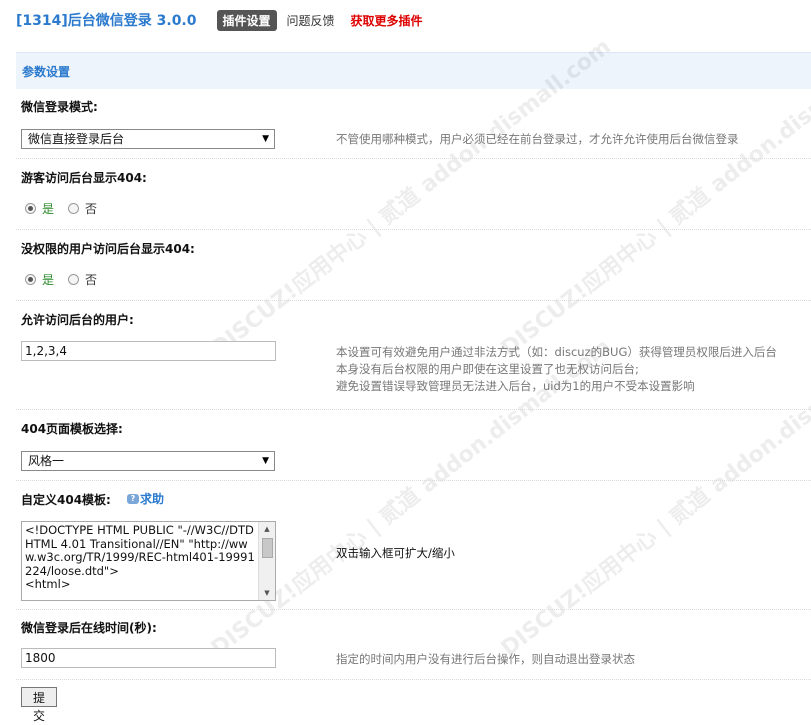  What do you see at coordinates (46, 461) in the screenshot?
I see `template-404-selected: 风格一` at bounding box center [46, 461].